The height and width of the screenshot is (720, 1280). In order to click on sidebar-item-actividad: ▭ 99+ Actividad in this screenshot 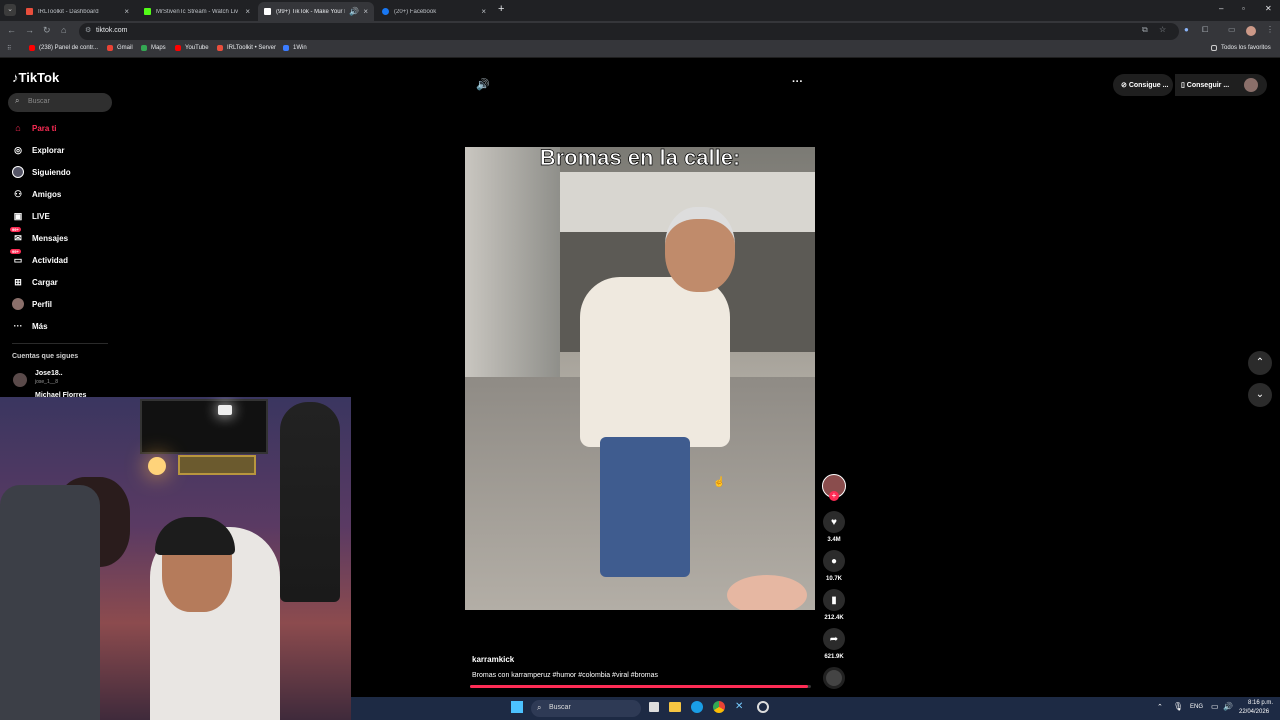, I will do `click(39, 258)`.